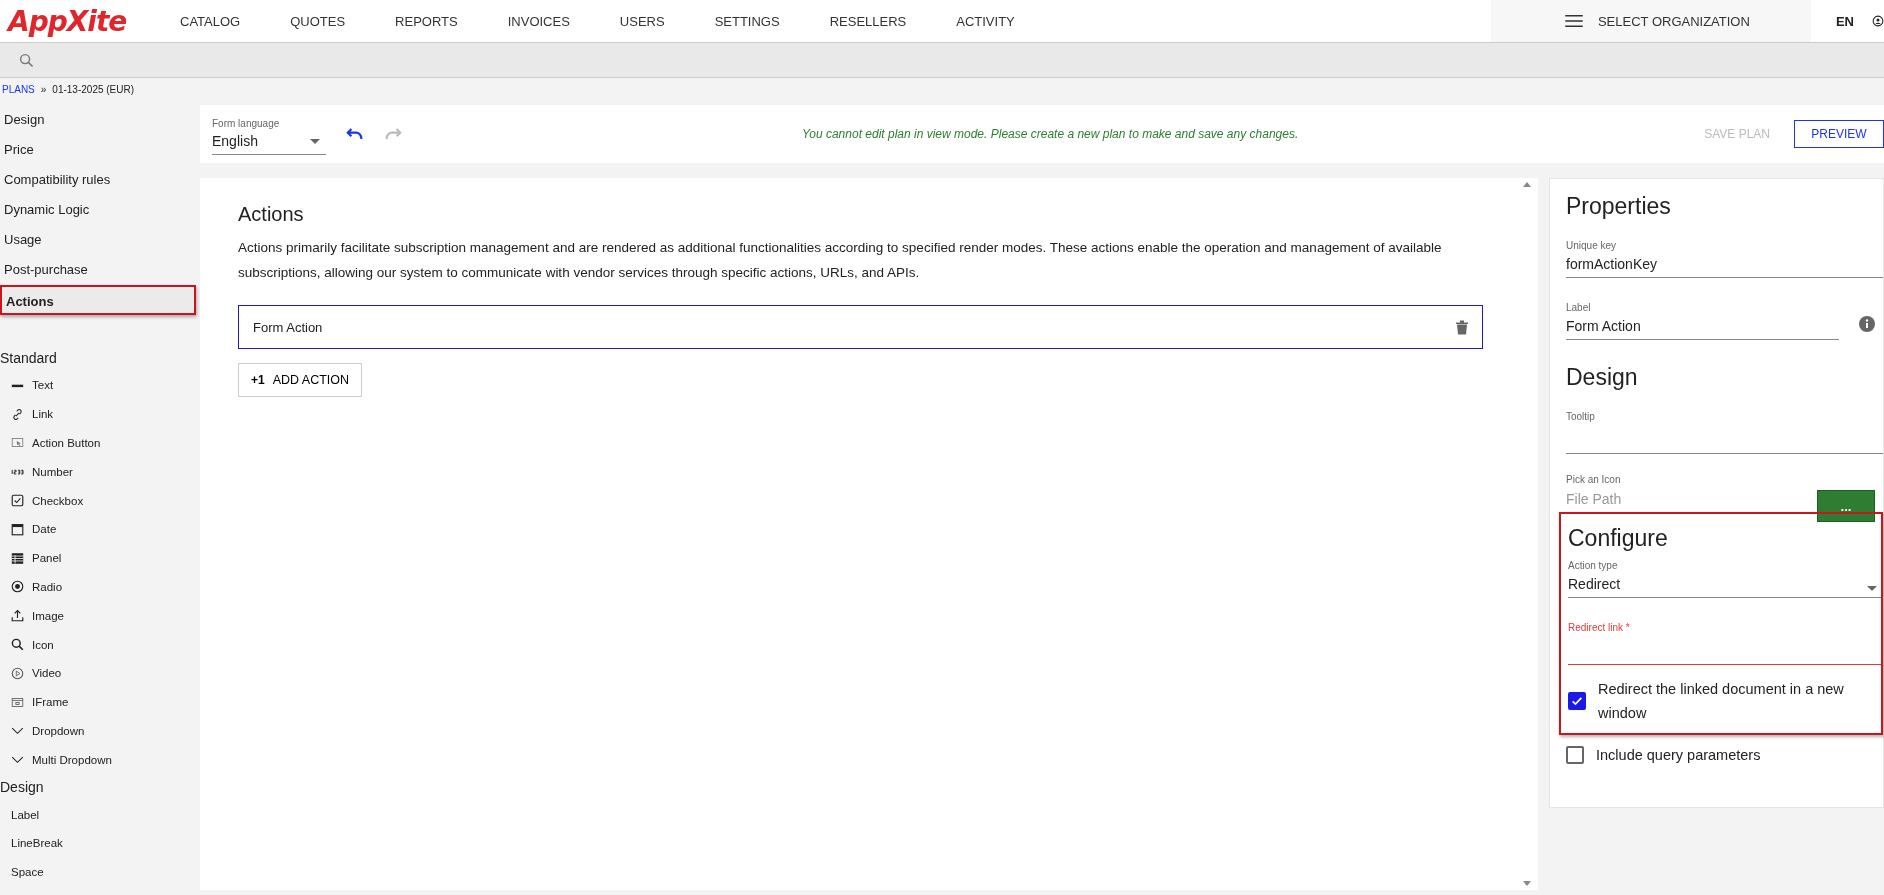 The height and width of the screenshot is (895, 1884). I want to click on upload-icon, so click(17, 616).